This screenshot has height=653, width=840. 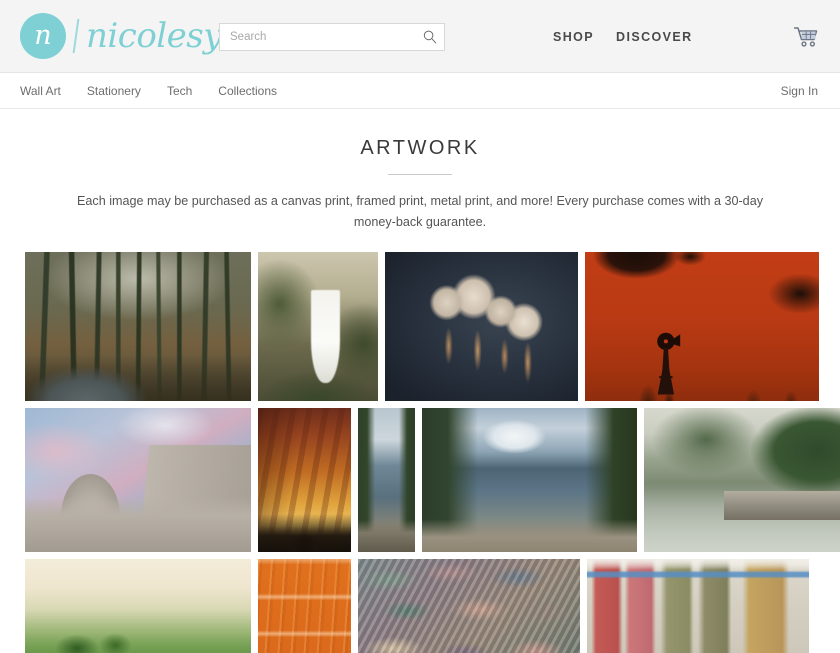 What do you see at coordinates (573, 37) in the screenshot?
I see `nav-shop: SHOP` at bounding box center [573, 37].